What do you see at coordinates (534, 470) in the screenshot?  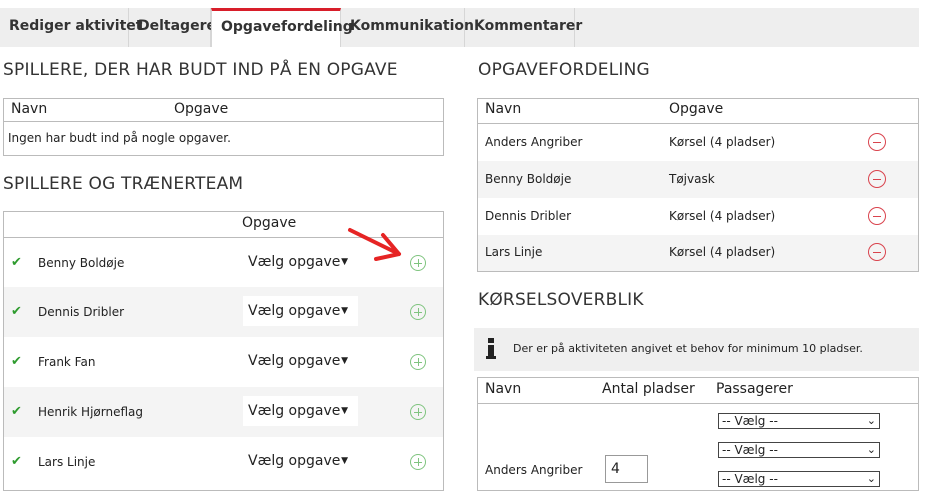 I see `driver-name: Anders Angriber` at bounding box center [534, 470].